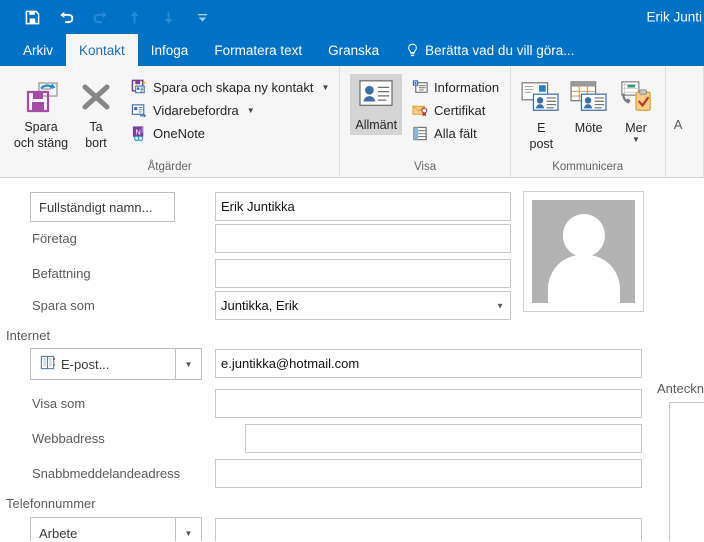 This screenshot has height=542, width=704. What do you see at coordinates (363, 238) in the screenshot?
I see `company-input` at bounding box center [363, 238].